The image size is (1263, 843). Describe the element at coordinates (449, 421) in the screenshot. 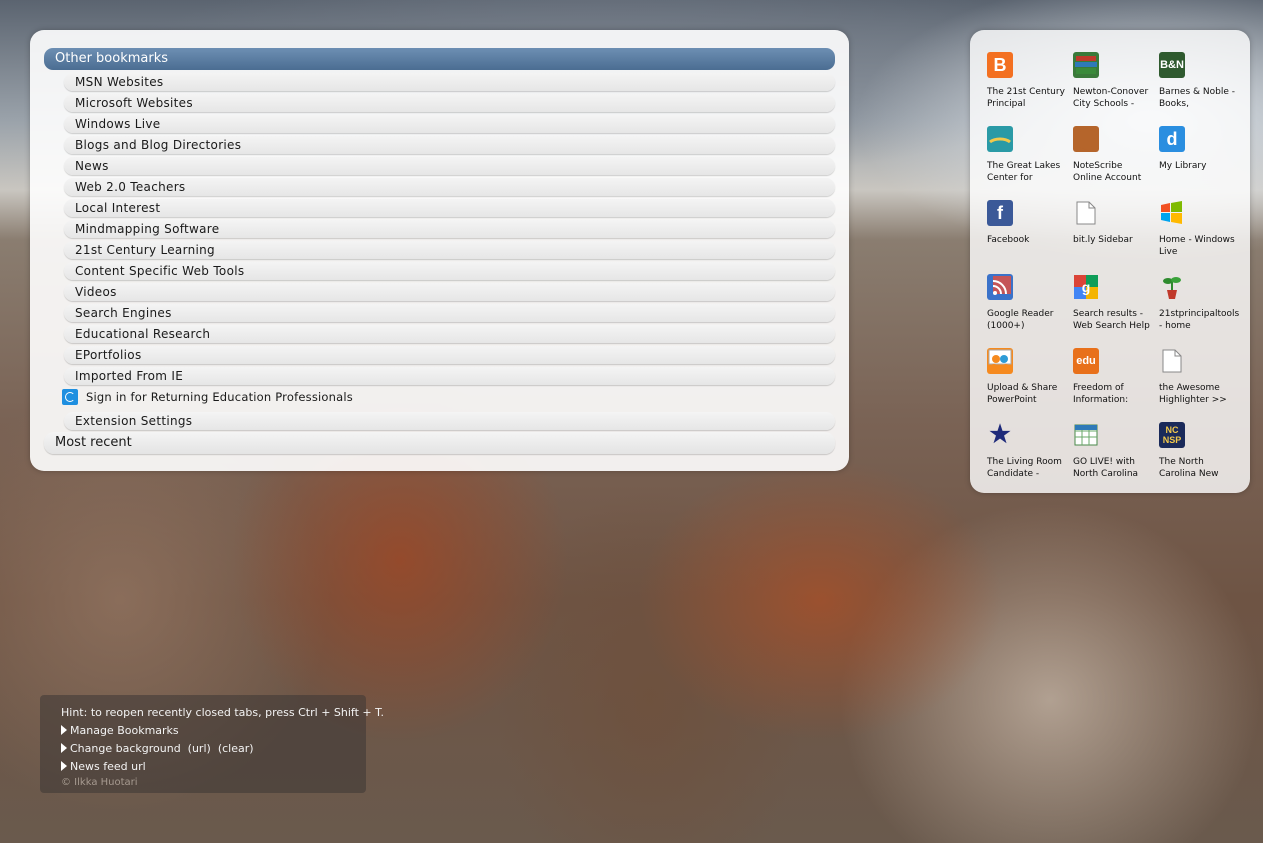

I see `extension-settings-item: Extension Settings` at that location.